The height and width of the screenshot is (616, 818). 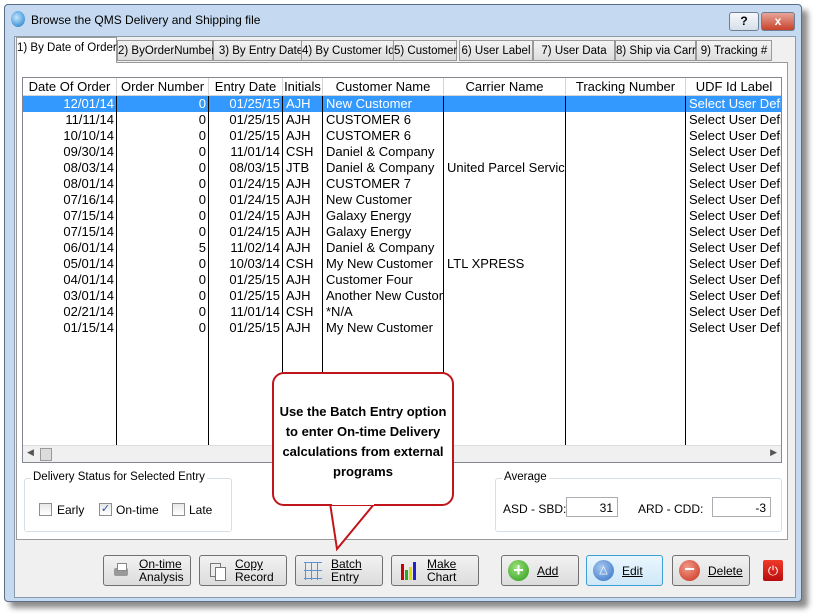 I want to click on tab-1: 1) By Date of Order, so click(x=66, y=50).